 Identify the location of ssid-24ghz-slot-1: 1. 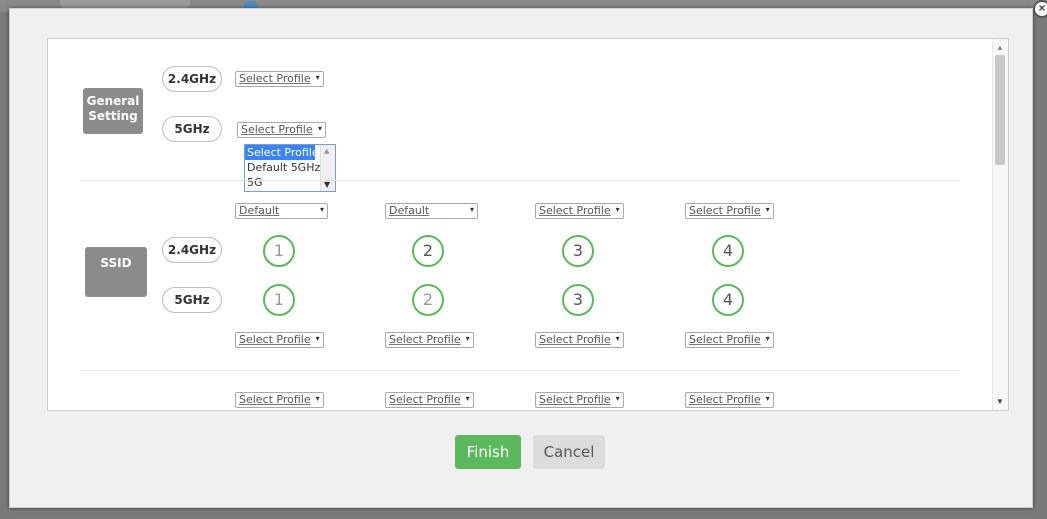
(279, 251).